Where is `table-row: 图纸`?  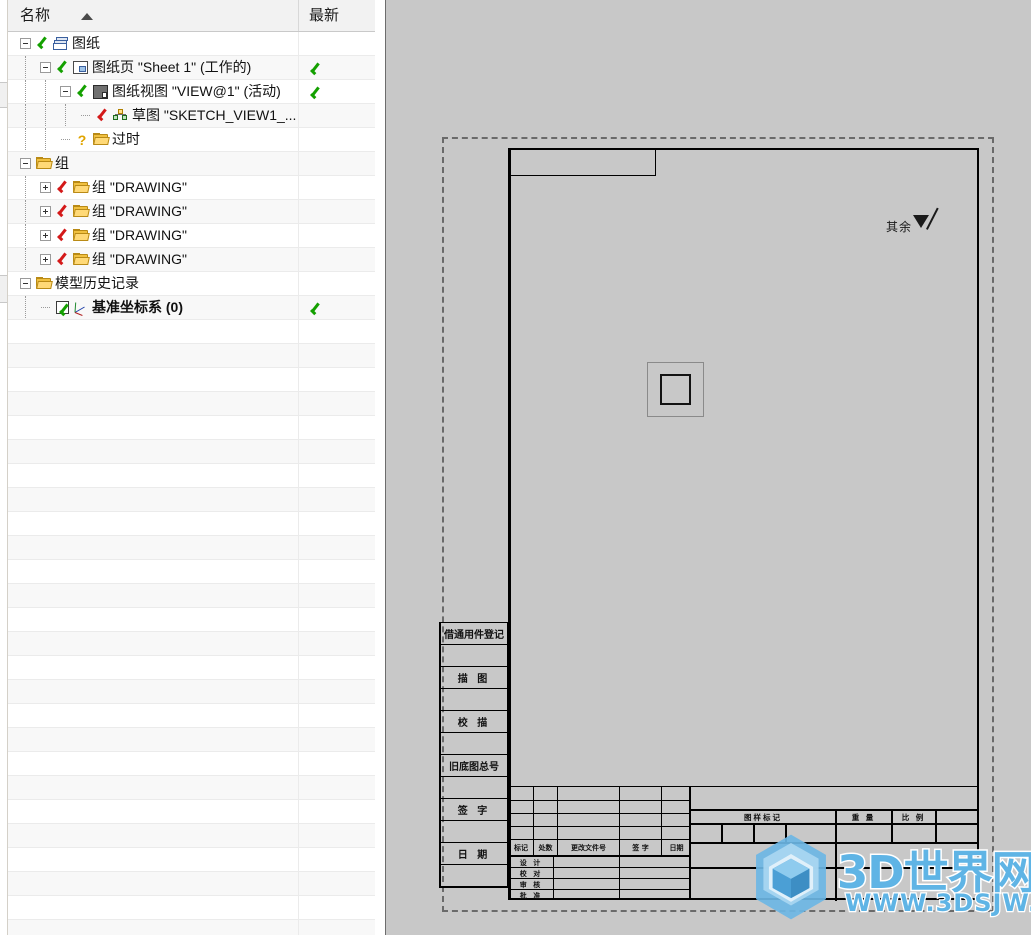 table-row: 图纸 is located at coordinates (191, 44).